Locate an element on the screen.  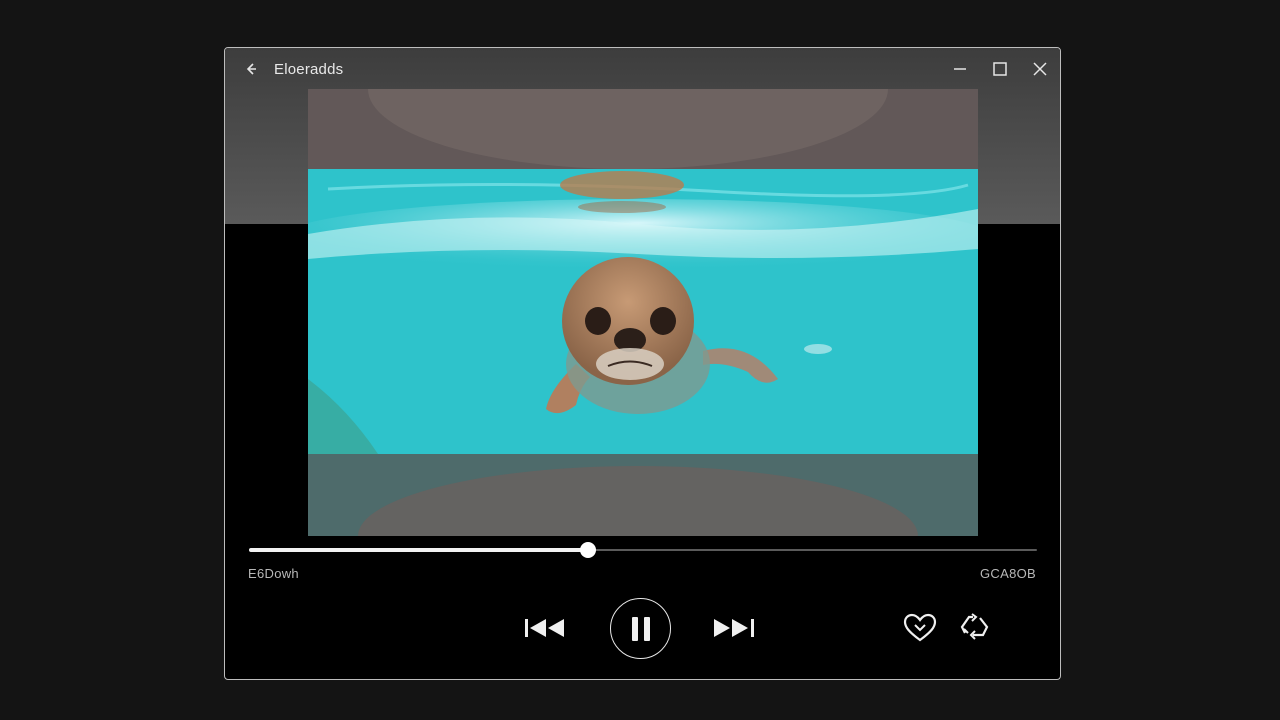
skip-next-icon is located at coordinates (734, 628).